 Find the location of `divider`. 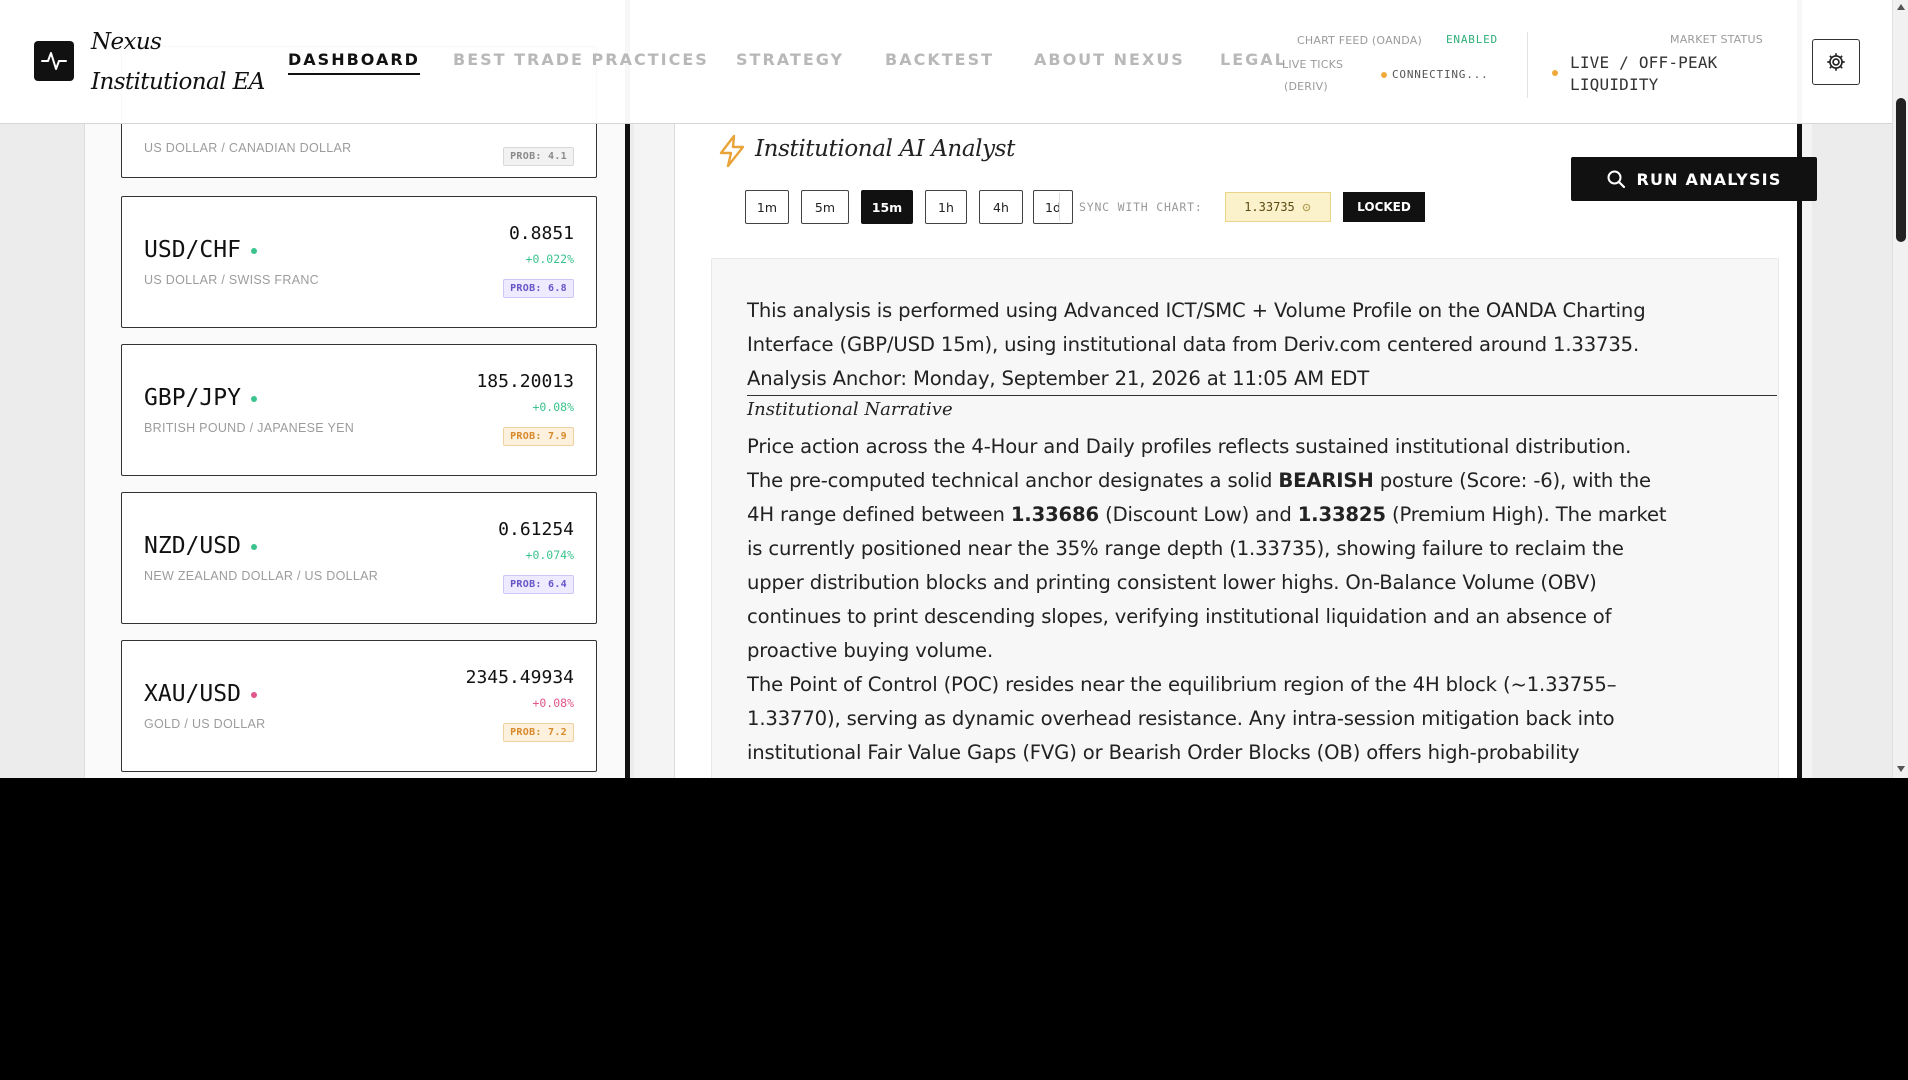

divider is located at coordinates (1527, 65).